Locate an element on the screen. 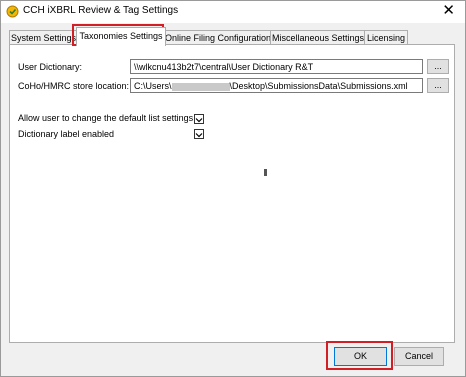  tab-taxonomies-settings: Taxonomies Settings is located at coordinates (121, 36).